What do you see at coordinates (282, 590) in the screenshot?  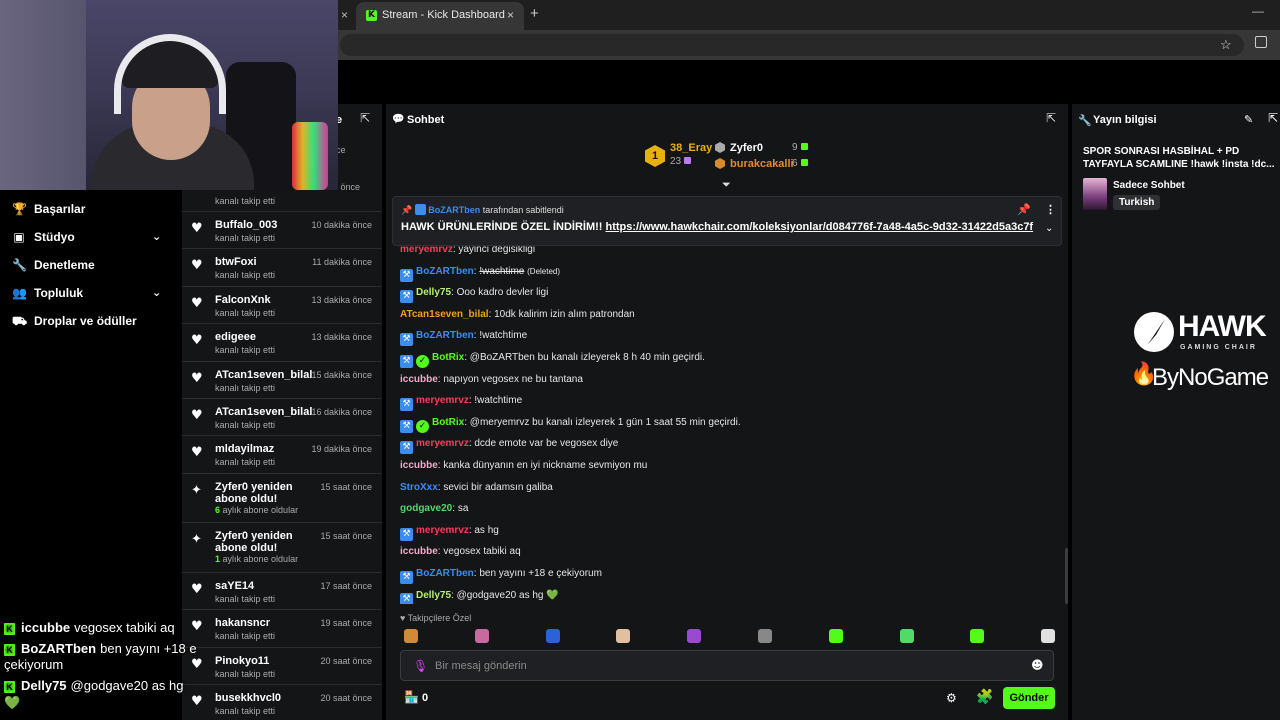 I see `activity-item: ♥ saYE14 kanalı takip etti 17 saat önce` at bounding box center [282, 590].